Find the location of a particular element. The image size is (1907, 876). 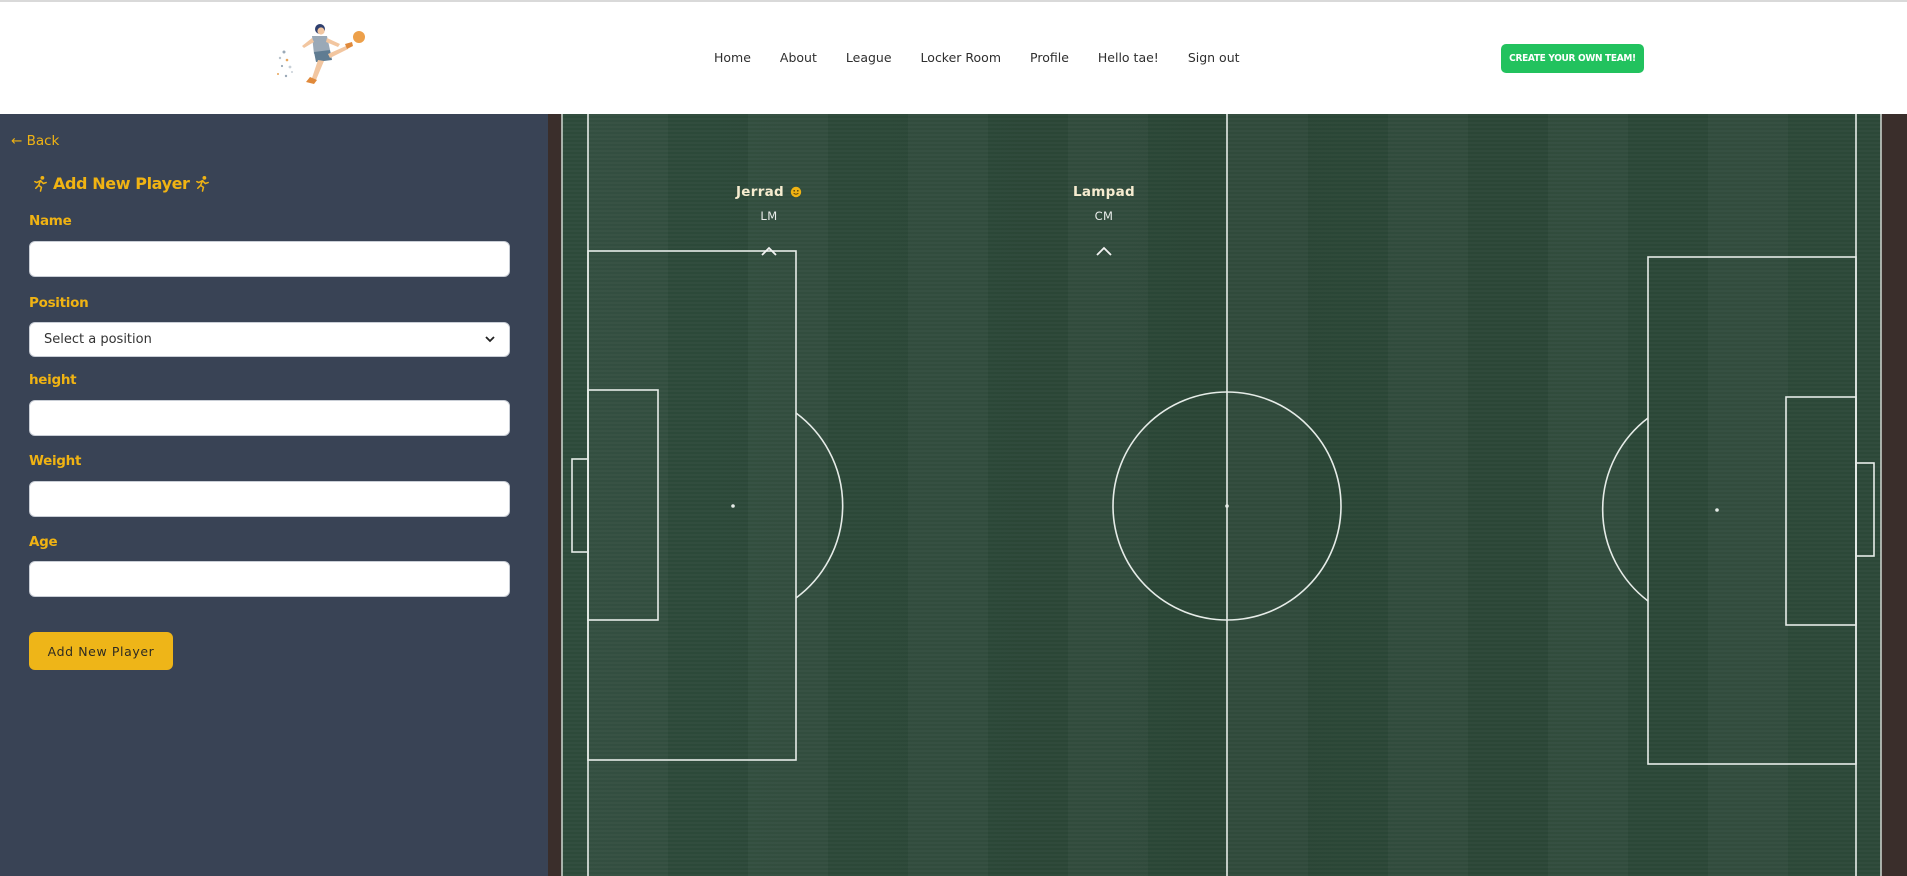

player-name-text: Lampad is located at coordinates (1104, 192).